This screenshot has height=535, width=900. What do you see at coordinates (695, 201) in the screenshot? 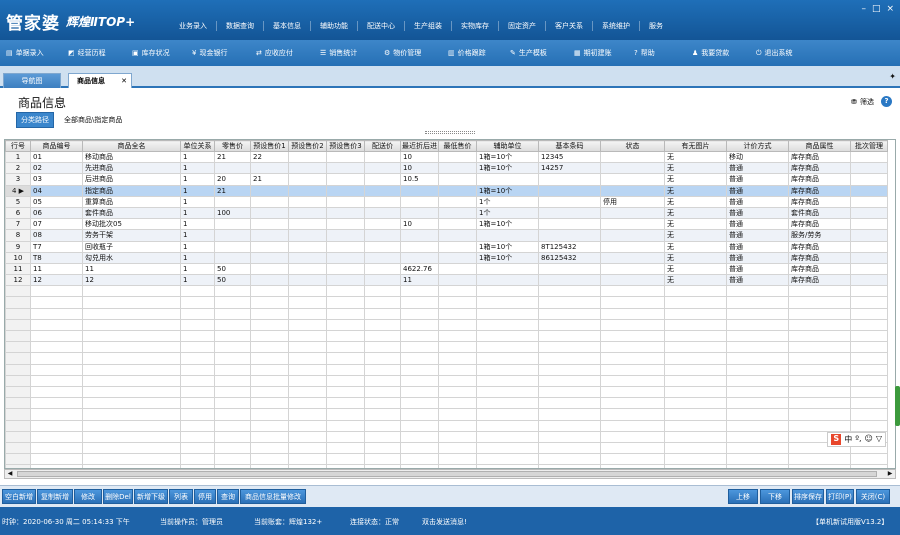
I see `table-cell: 无` at bounding box center [695, 201].